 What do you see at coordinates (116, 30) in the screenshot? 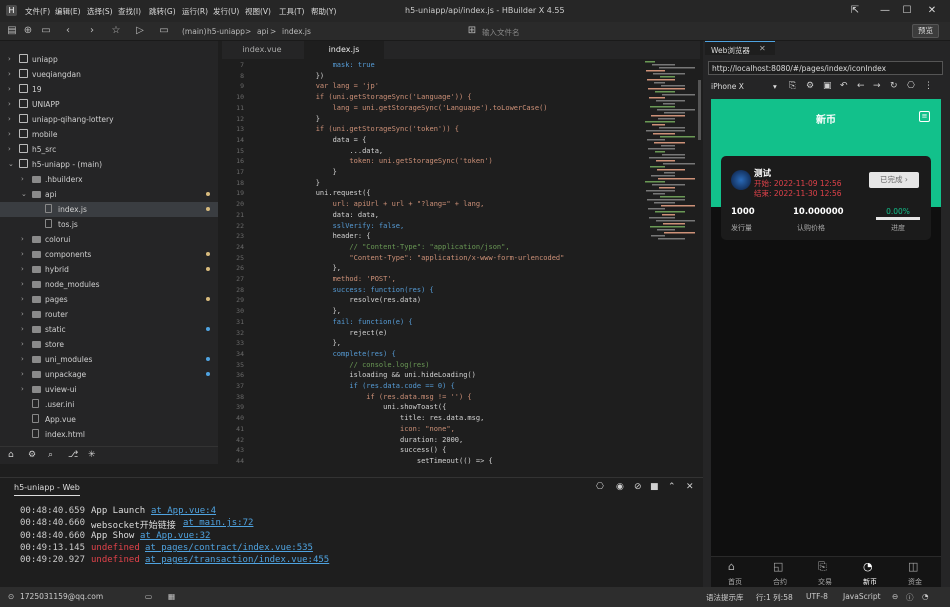
I see `star-icon: ☆` at bounding box center [116, 30].